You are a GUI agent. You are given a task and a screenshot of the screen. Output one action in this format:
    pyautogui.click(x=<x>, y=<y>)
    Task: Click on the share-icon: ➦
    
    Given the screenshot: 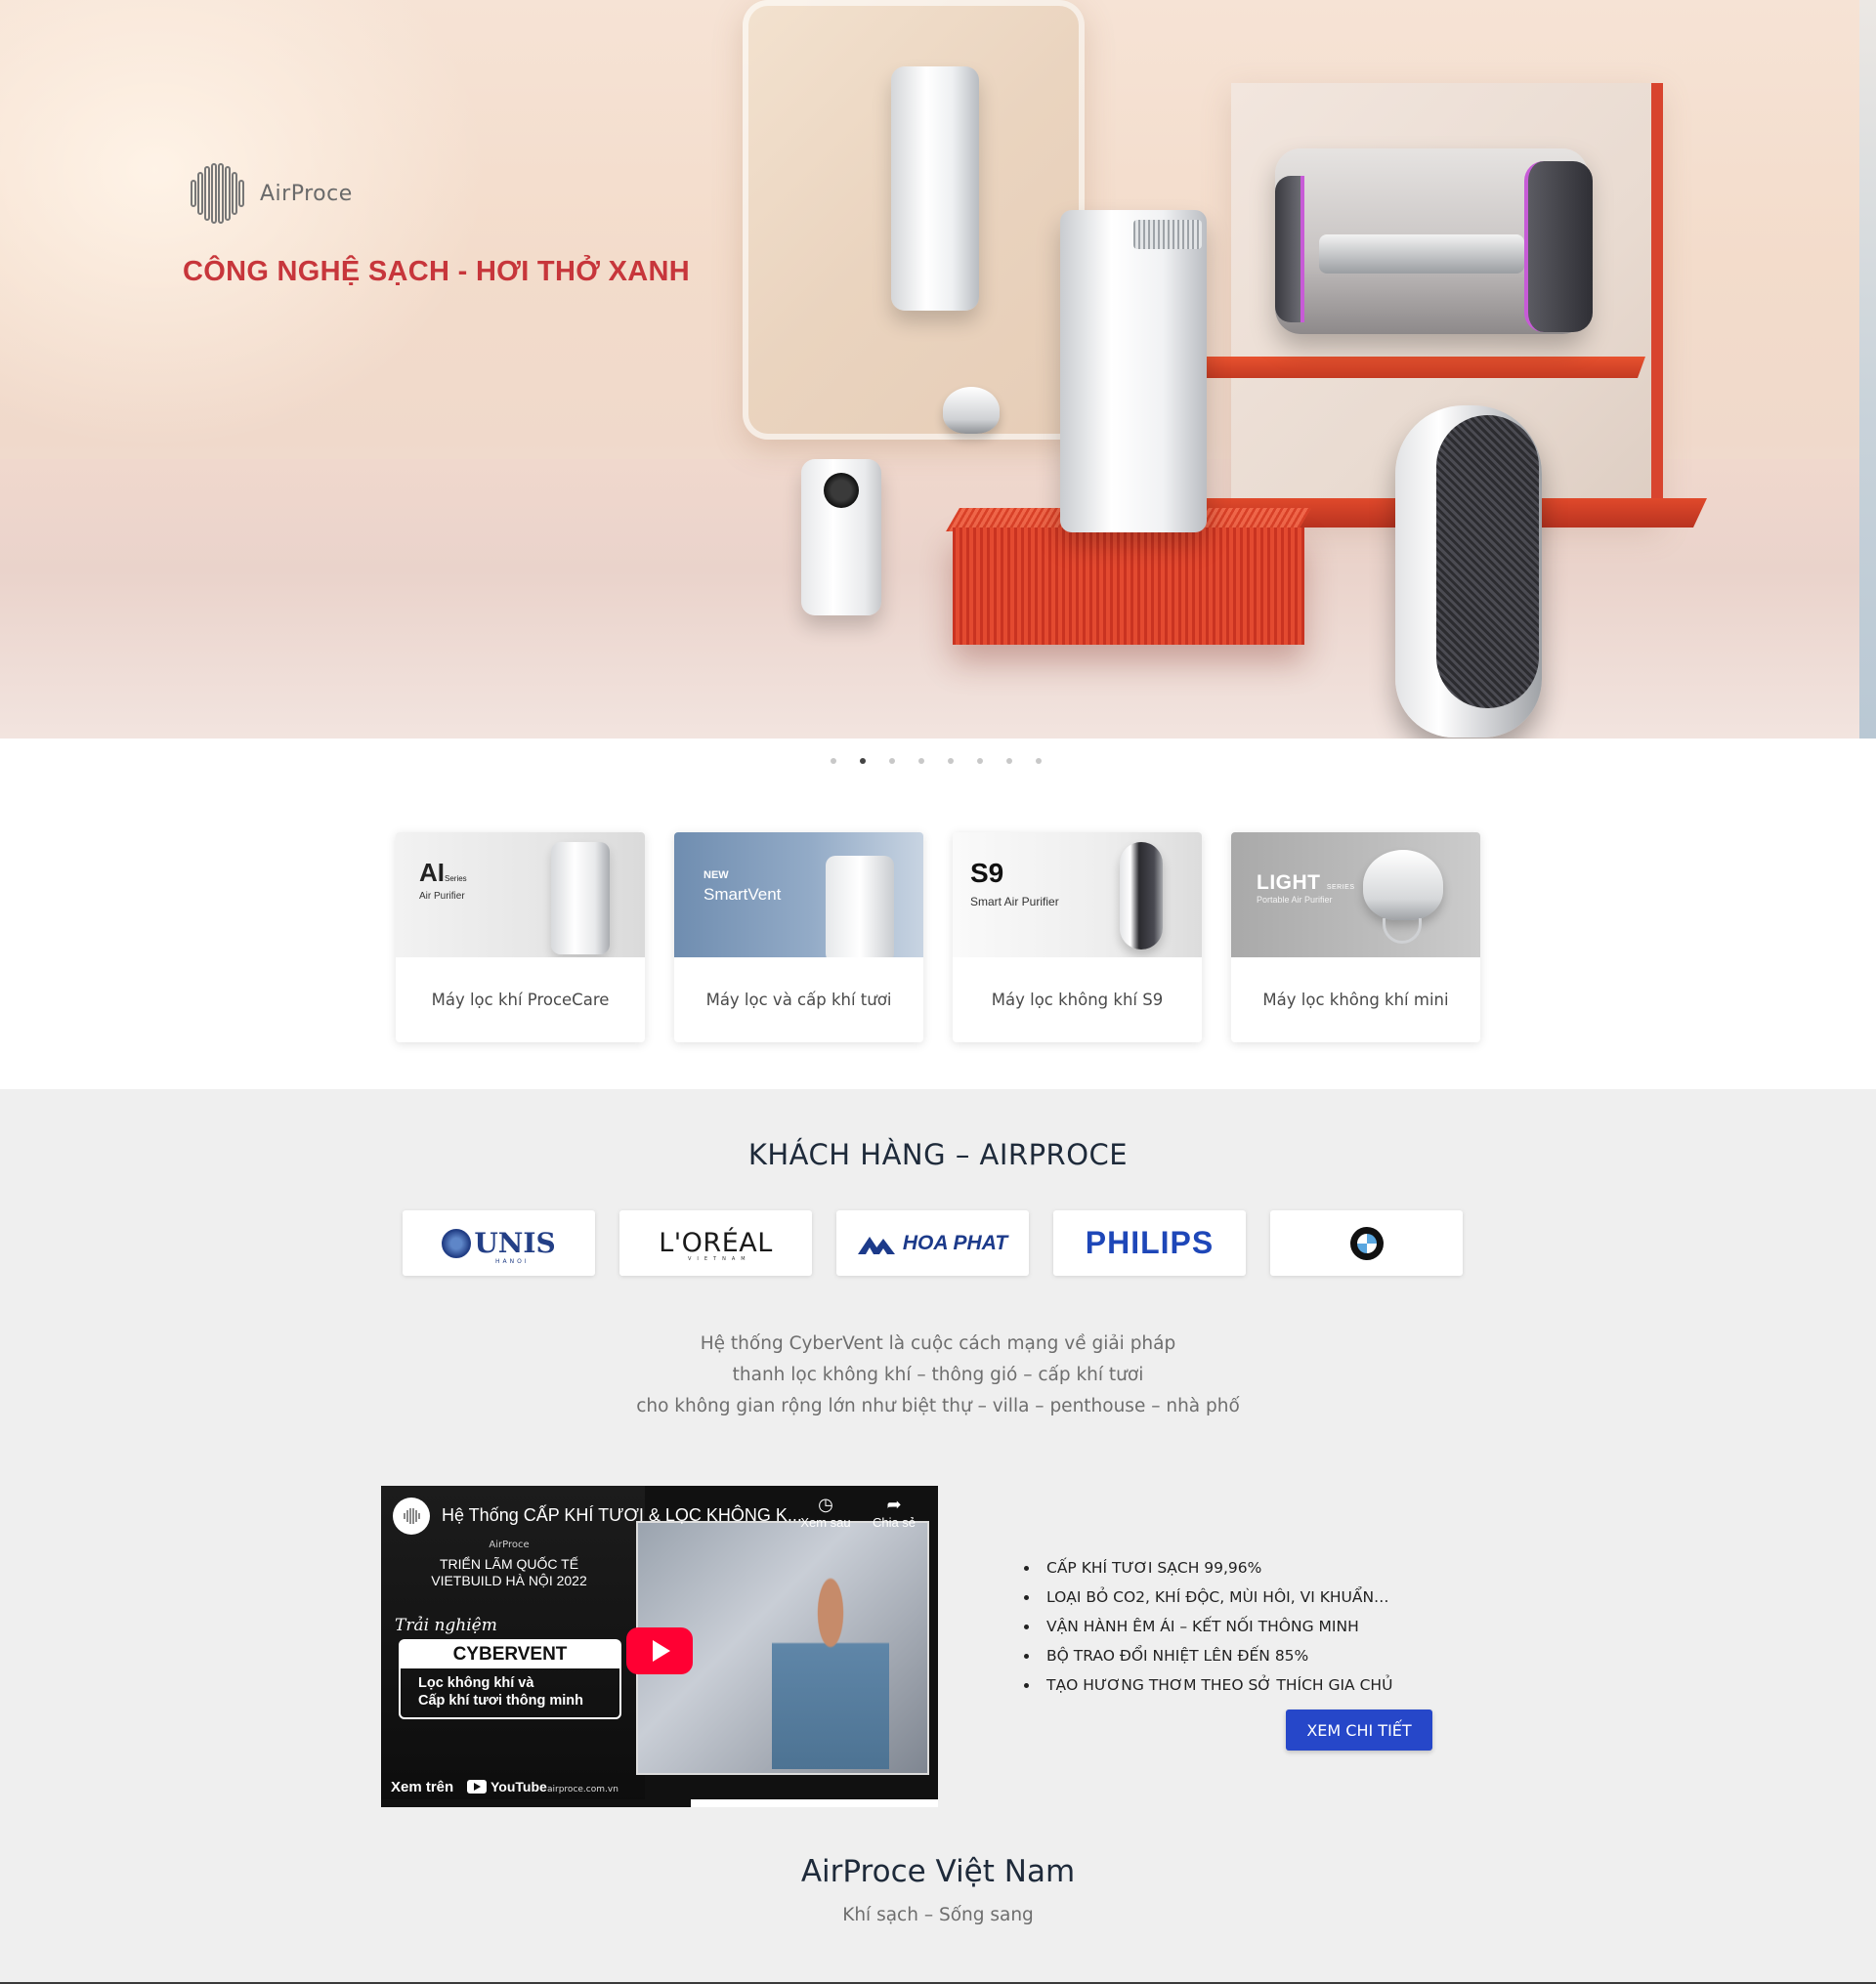 What is the action you would take?
    pyautogui.click(x=894, y=1504)
    